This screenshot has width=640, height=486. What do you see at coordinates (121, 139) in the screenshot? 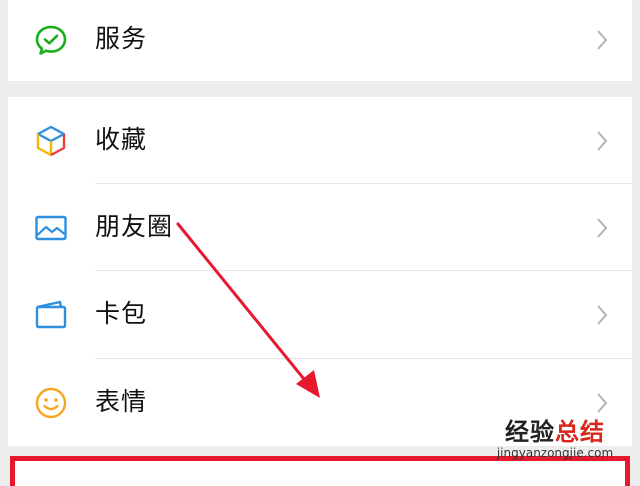
I see `menu-item-favorites-label: 收藏` at bounding box center [121, 139].